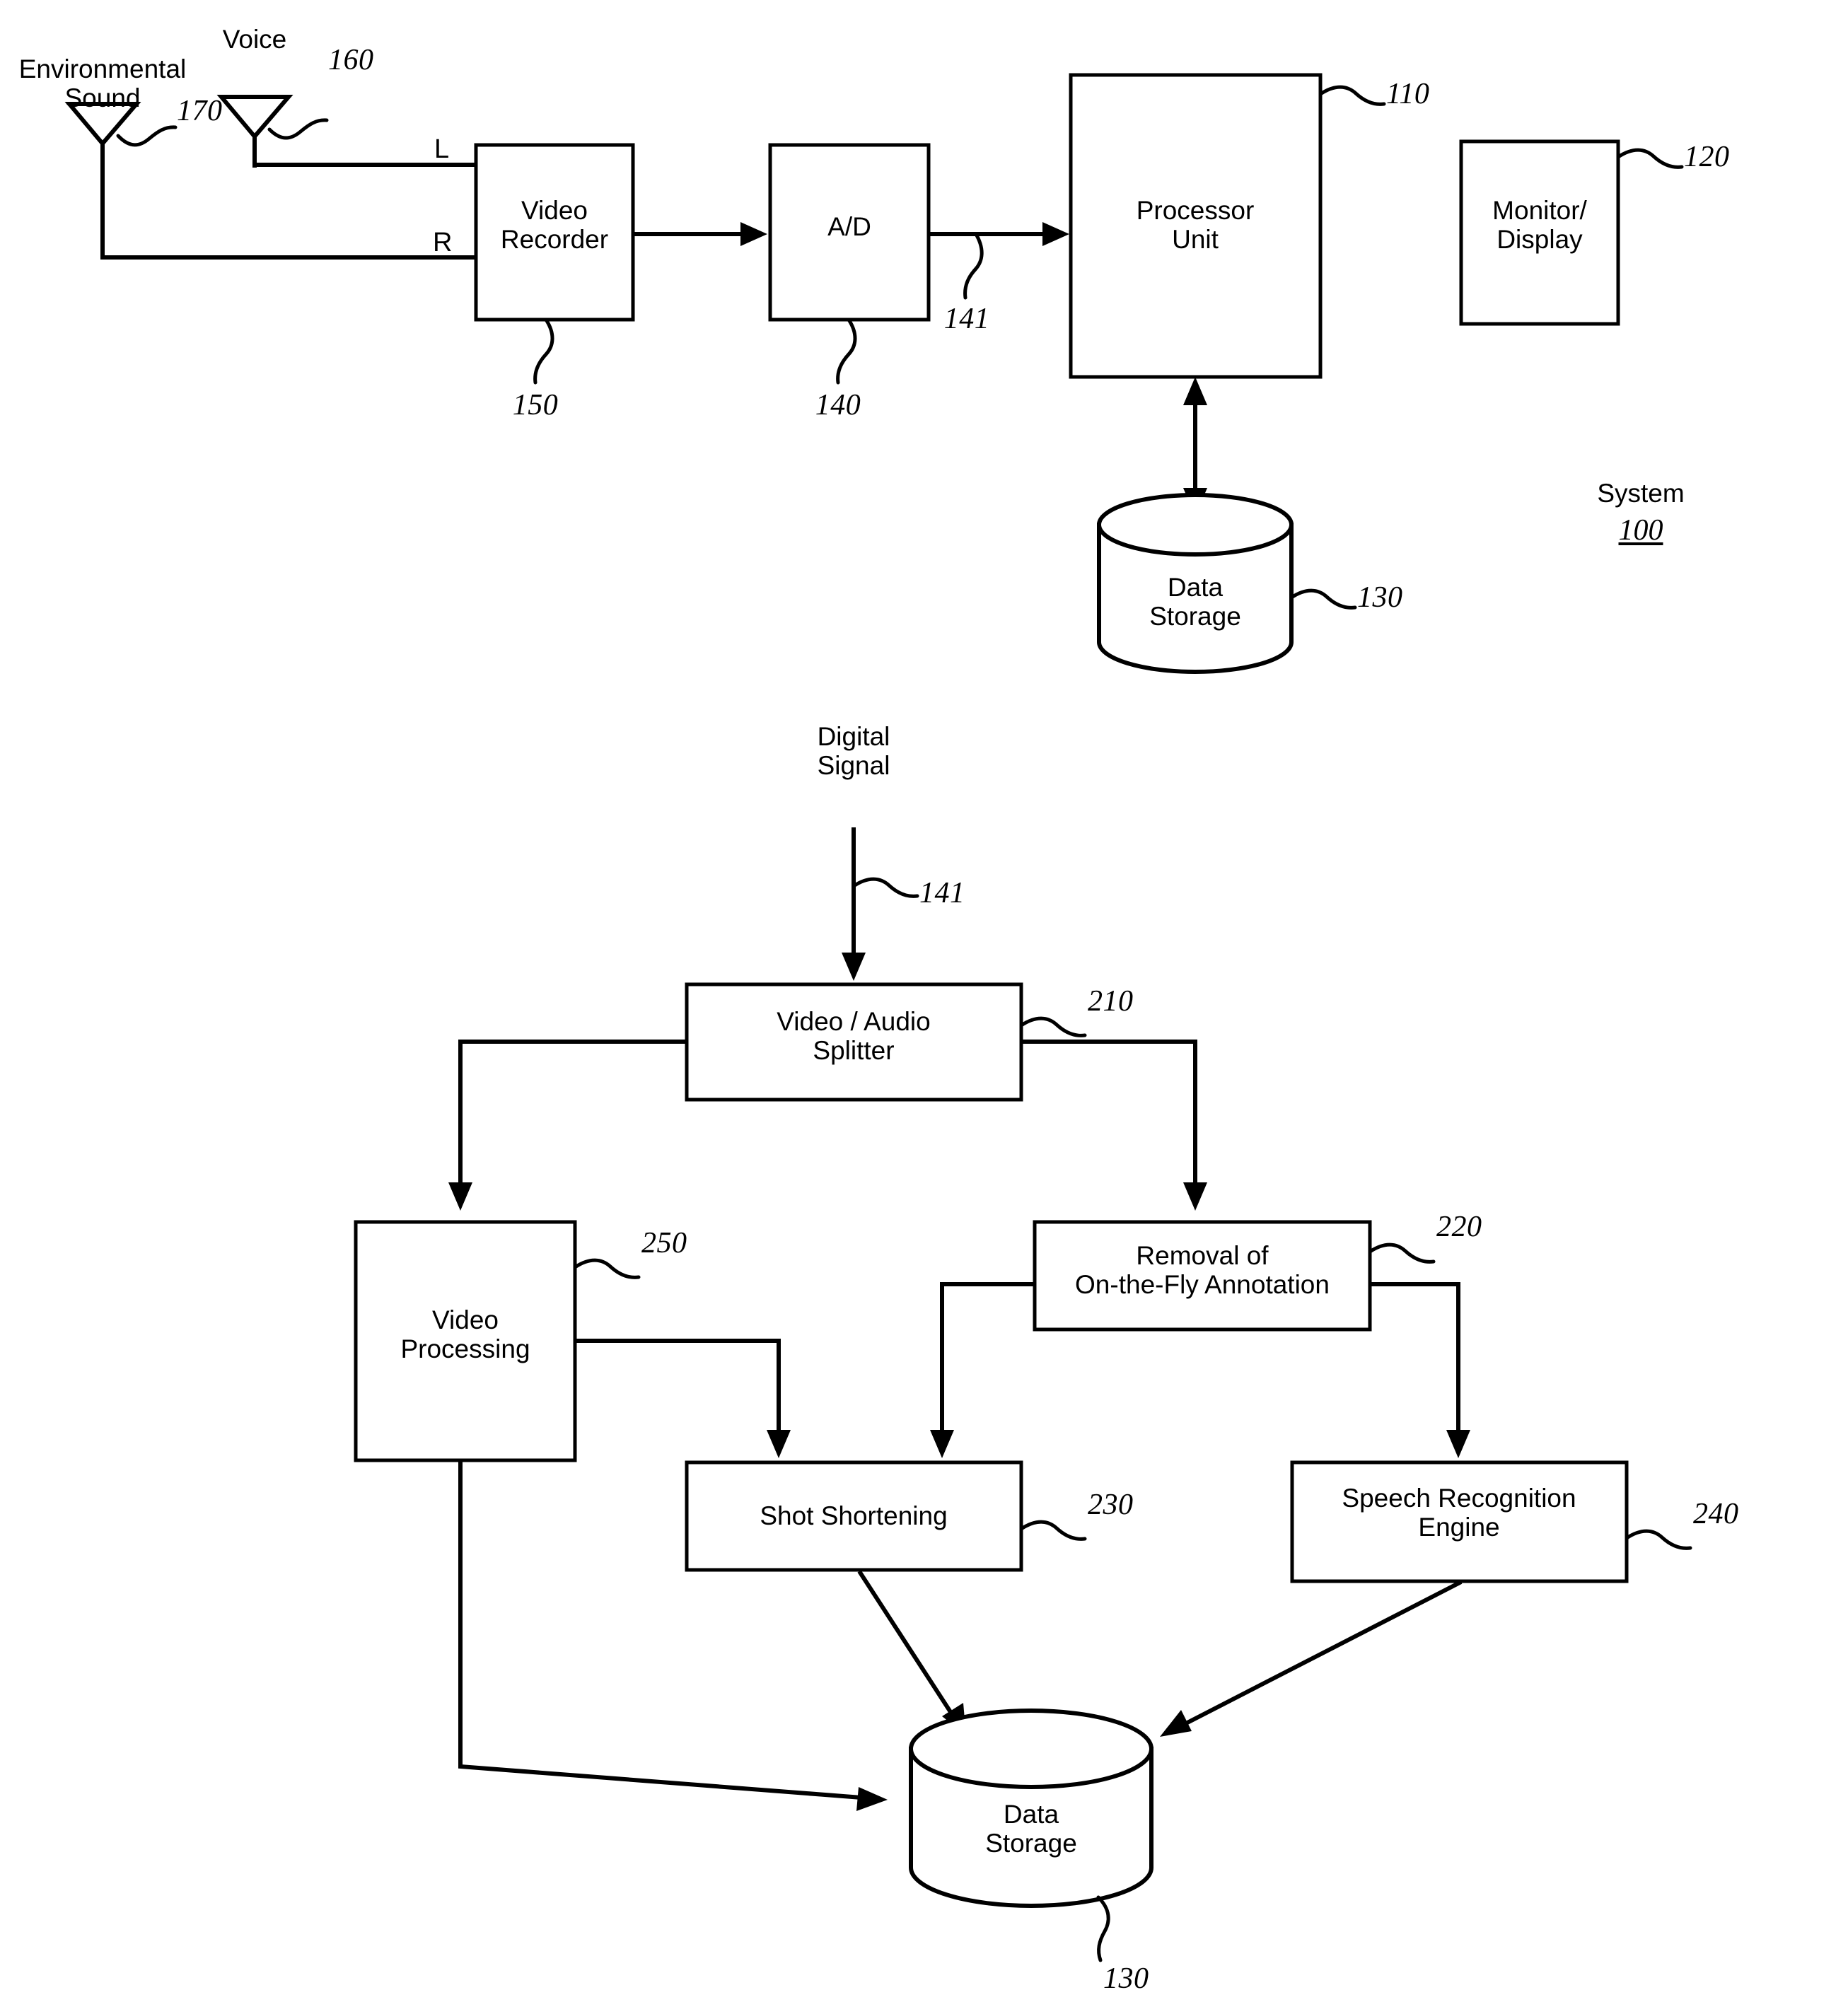  Describe the element at coordinates (1109, 1114) in the screenshot. I see `wire-splitter-to-removal` at that location.